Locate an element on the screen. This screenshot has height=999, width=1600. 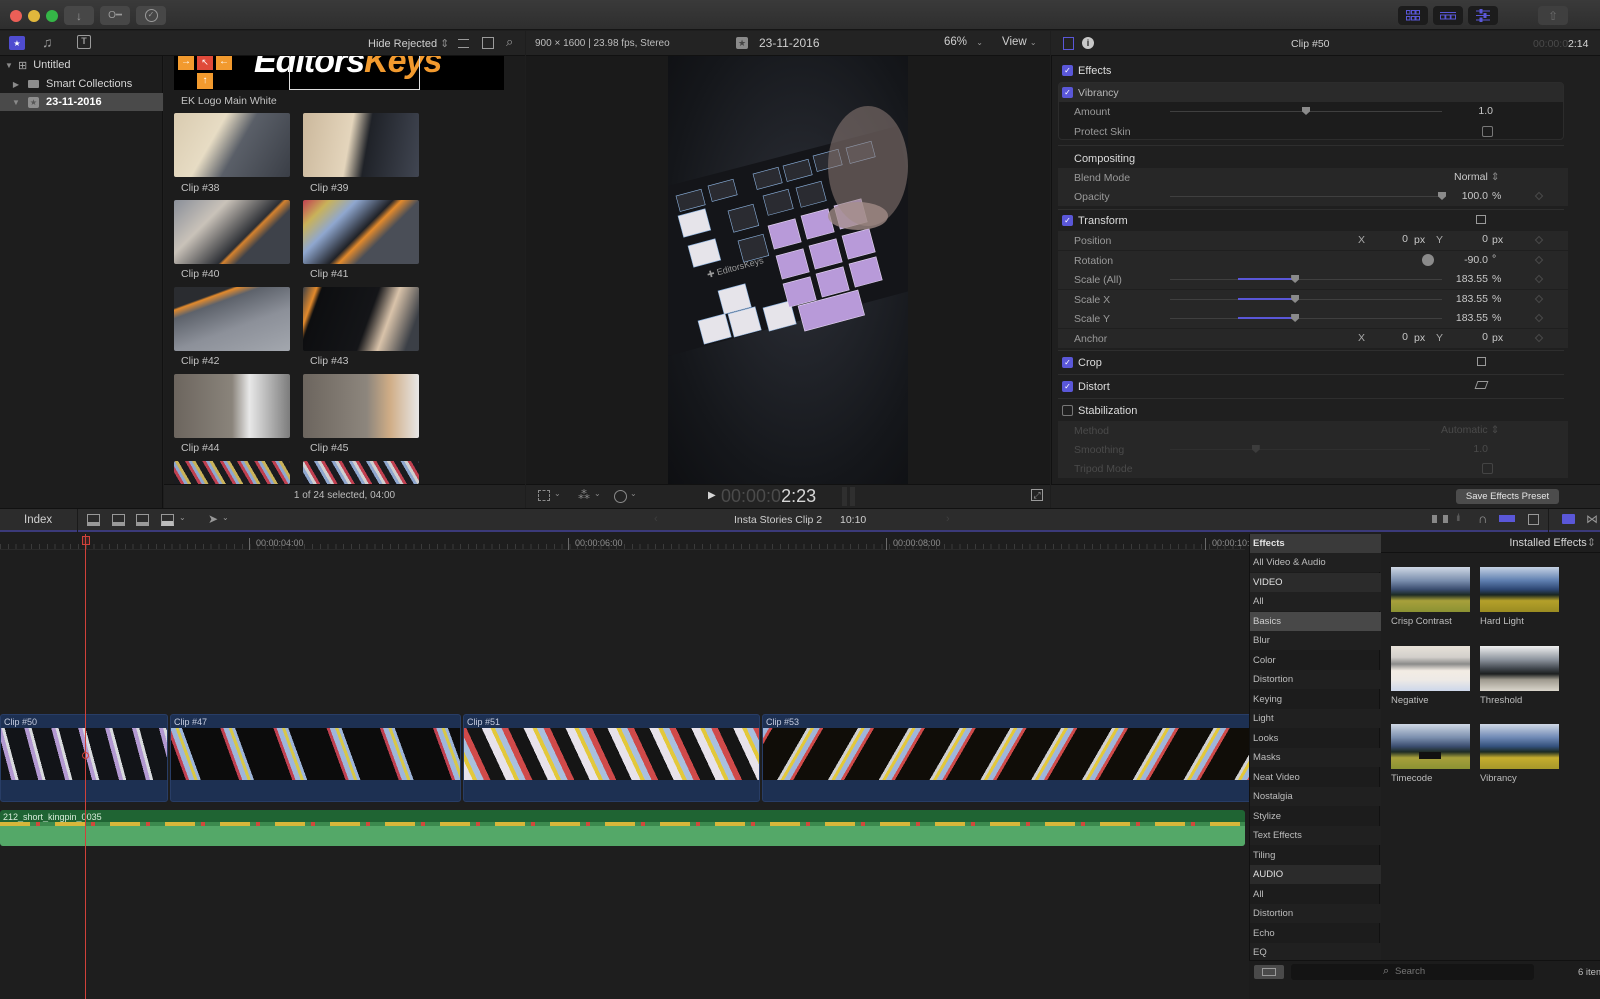
viewer-timecode: 00:00:02:23 is located at coordinates (768, 496).